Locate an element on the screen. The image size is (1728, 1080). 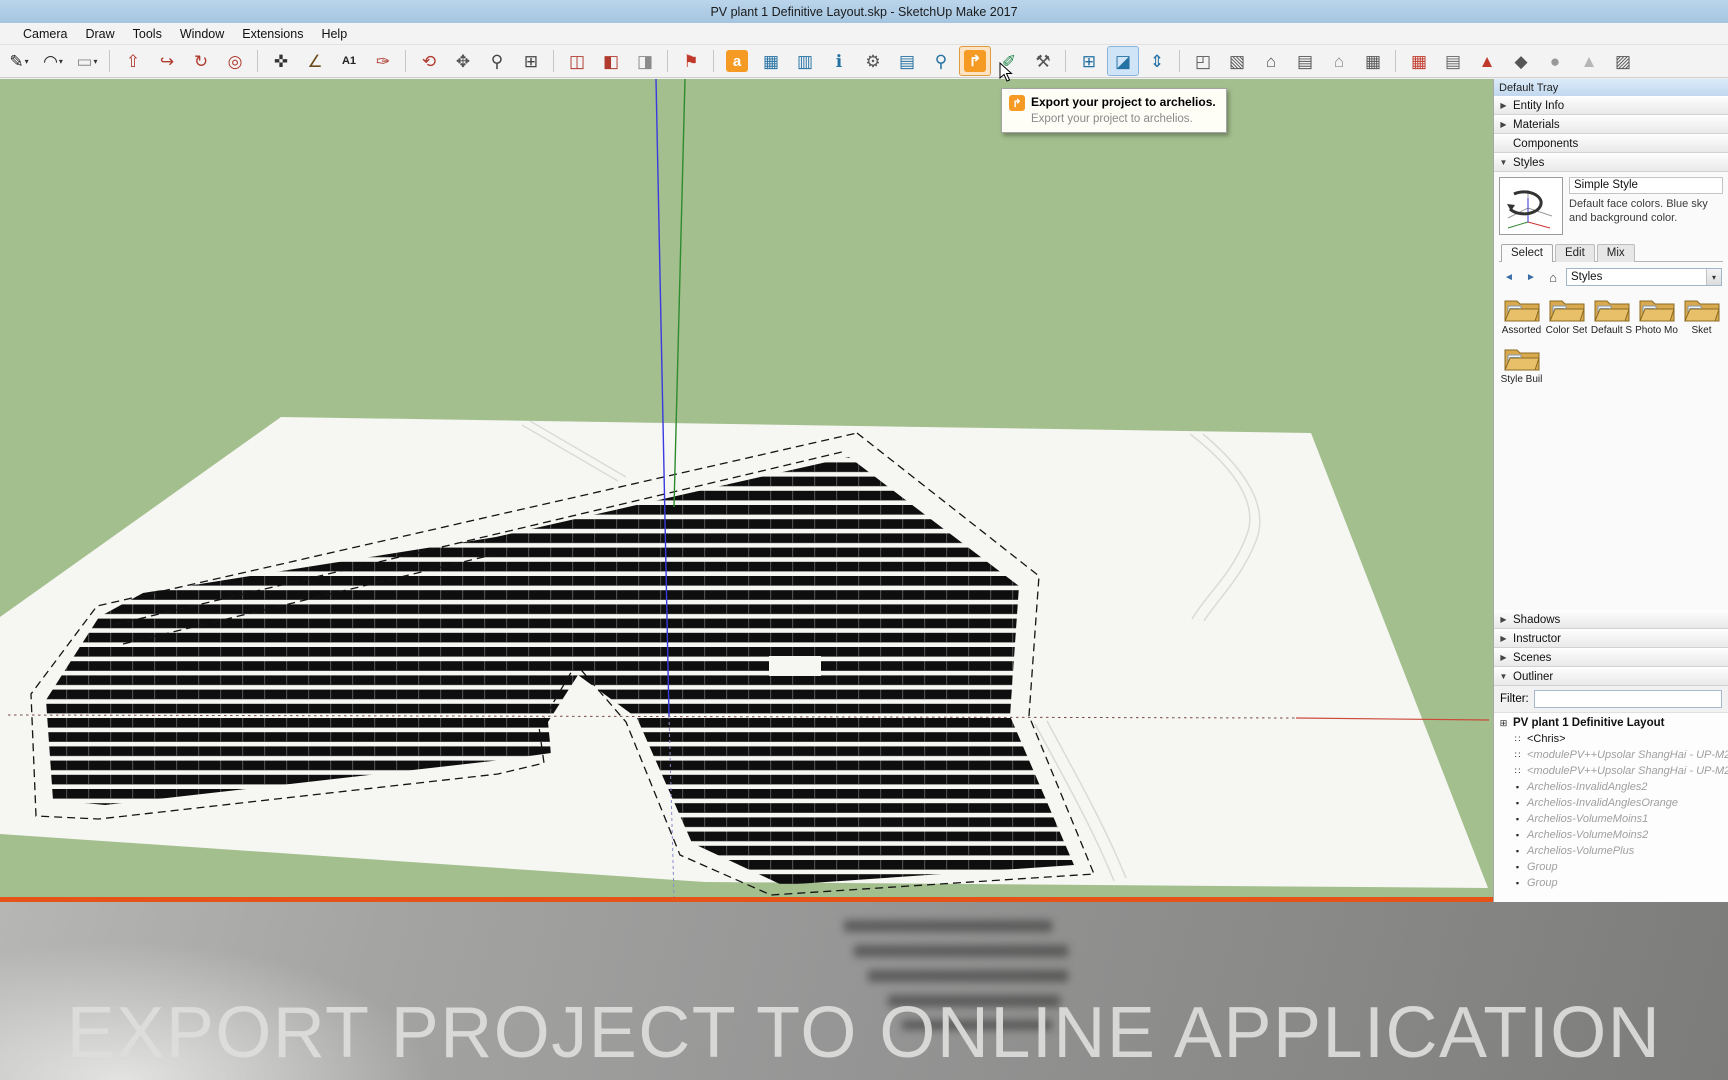
pyramid-tool: ▲ is located at coordinates (1487, 61).